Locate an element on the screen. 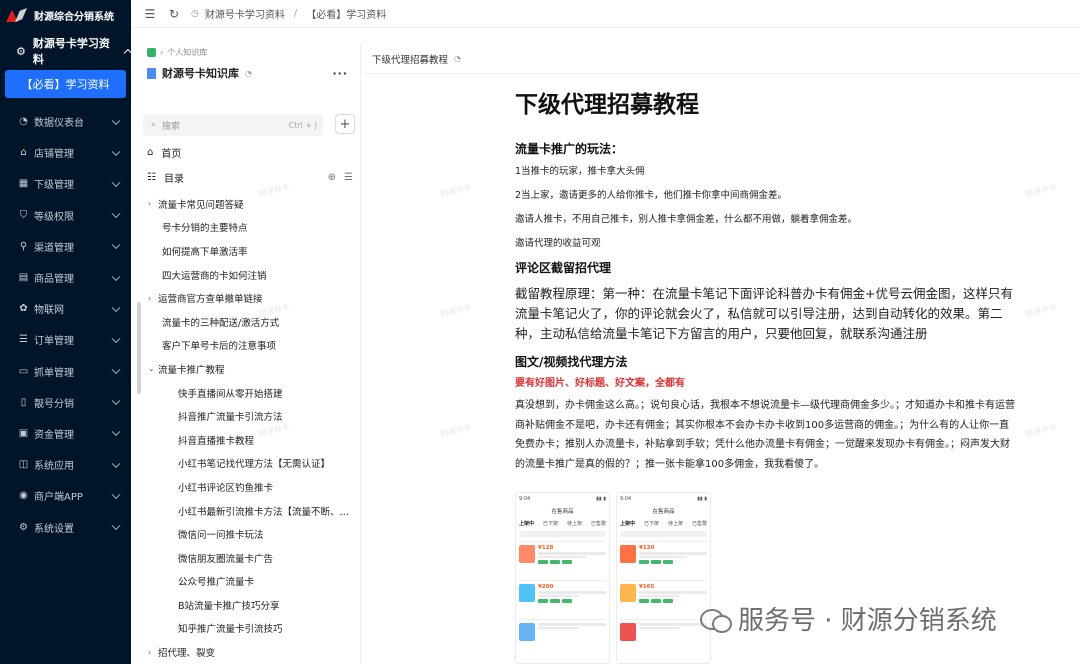 This screenshot has width=1080, height=664. phone-icon: ▯ is located at coordinates (23, 402).